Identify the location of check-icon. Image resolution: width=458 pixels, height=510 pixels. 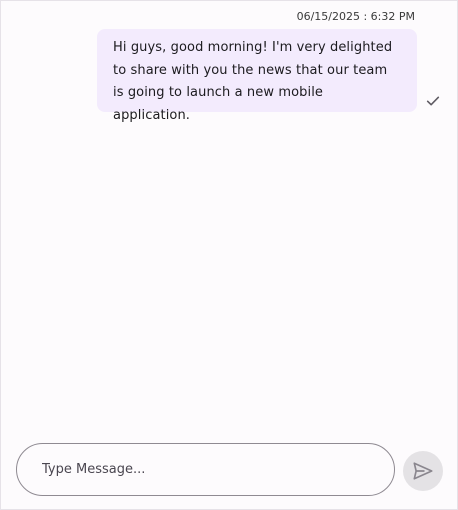
(433, 101).